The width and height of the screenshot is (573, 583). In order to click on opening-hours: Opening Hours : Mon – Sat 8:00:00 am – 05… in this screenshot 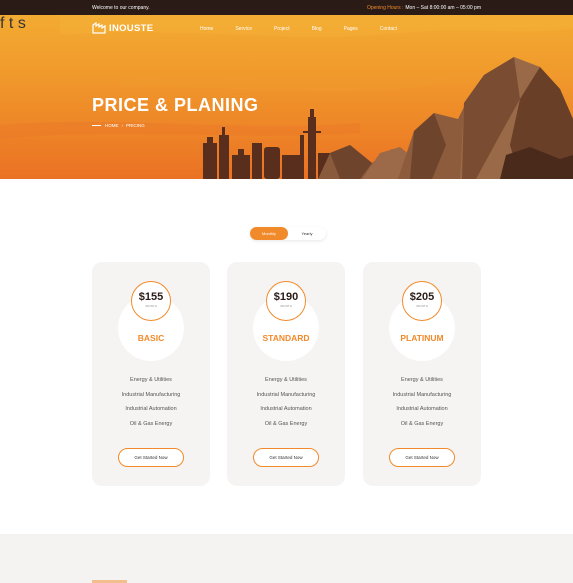, I will do `click(424, 8)`.